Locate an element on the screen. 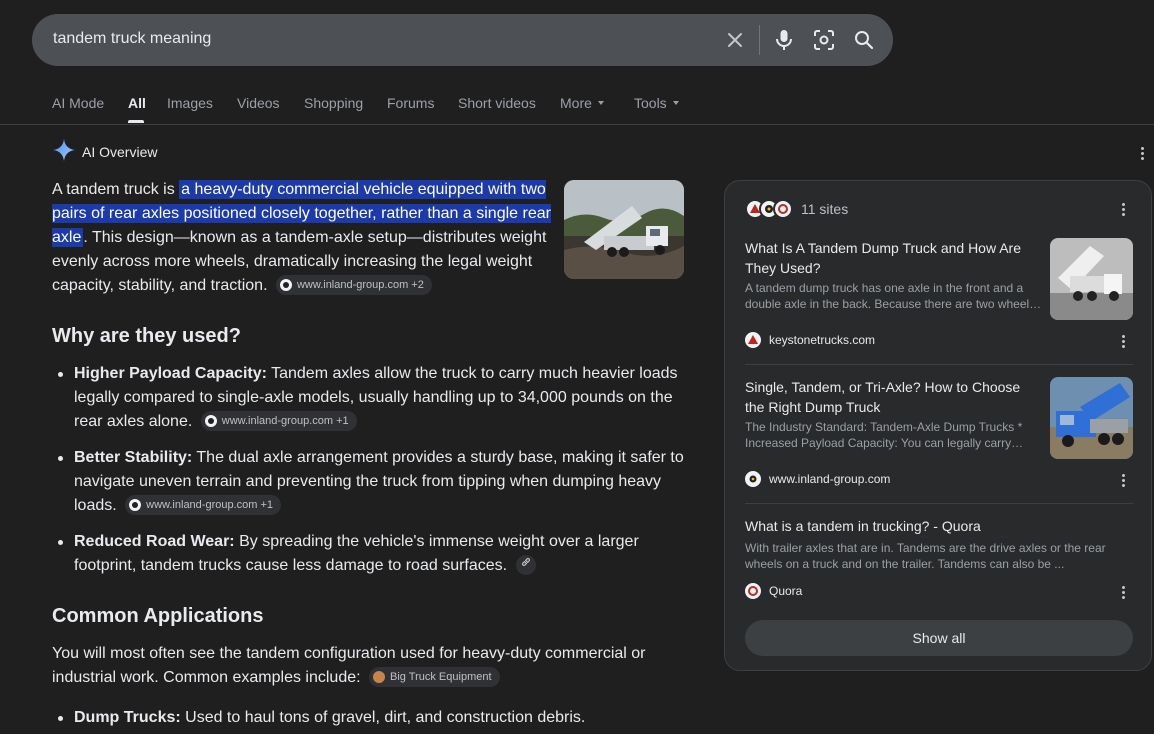  link-icon is located at coordinates (526, 565).